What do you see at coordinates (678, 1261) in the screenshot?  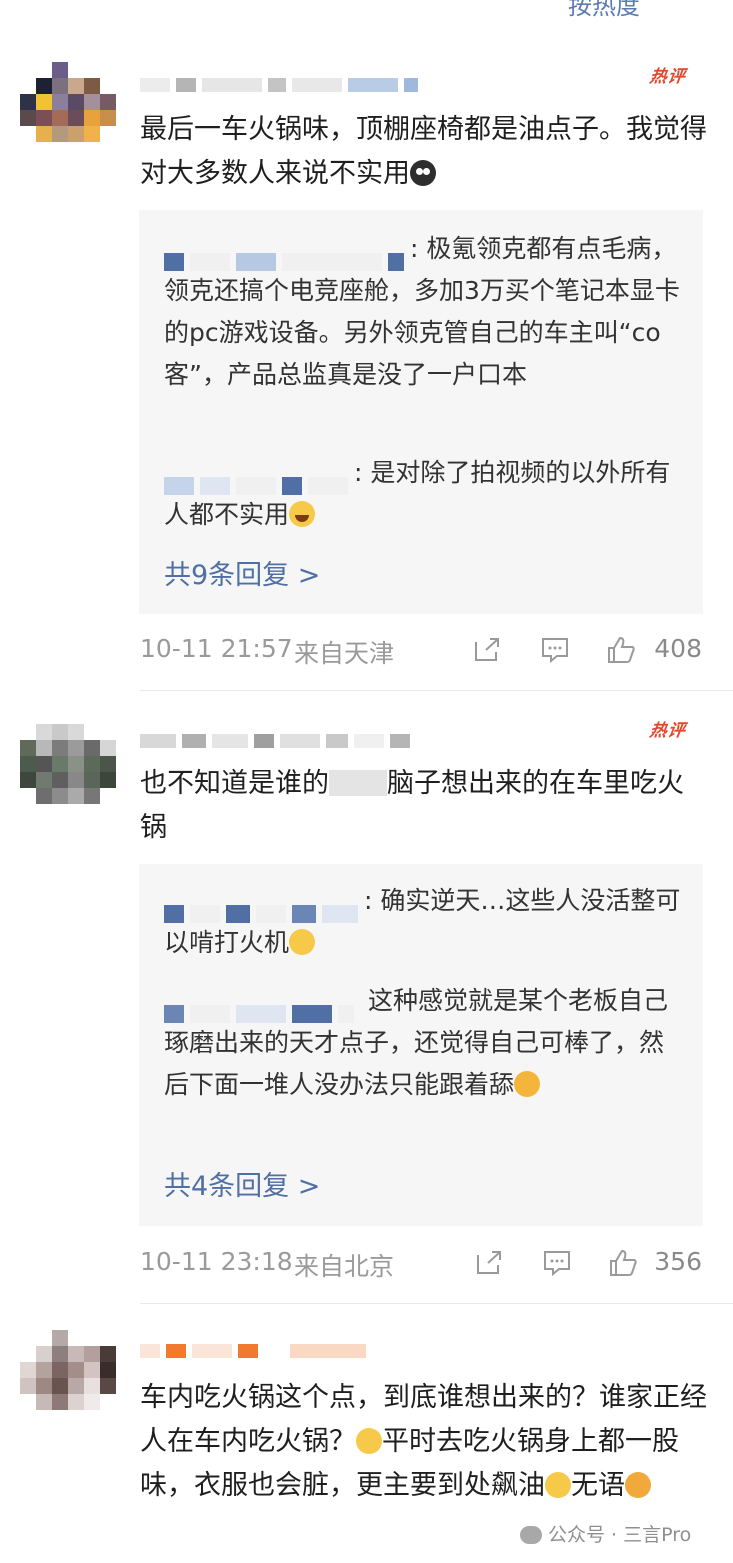 I see `like-count: 356` at bounding box center [678, 1261].